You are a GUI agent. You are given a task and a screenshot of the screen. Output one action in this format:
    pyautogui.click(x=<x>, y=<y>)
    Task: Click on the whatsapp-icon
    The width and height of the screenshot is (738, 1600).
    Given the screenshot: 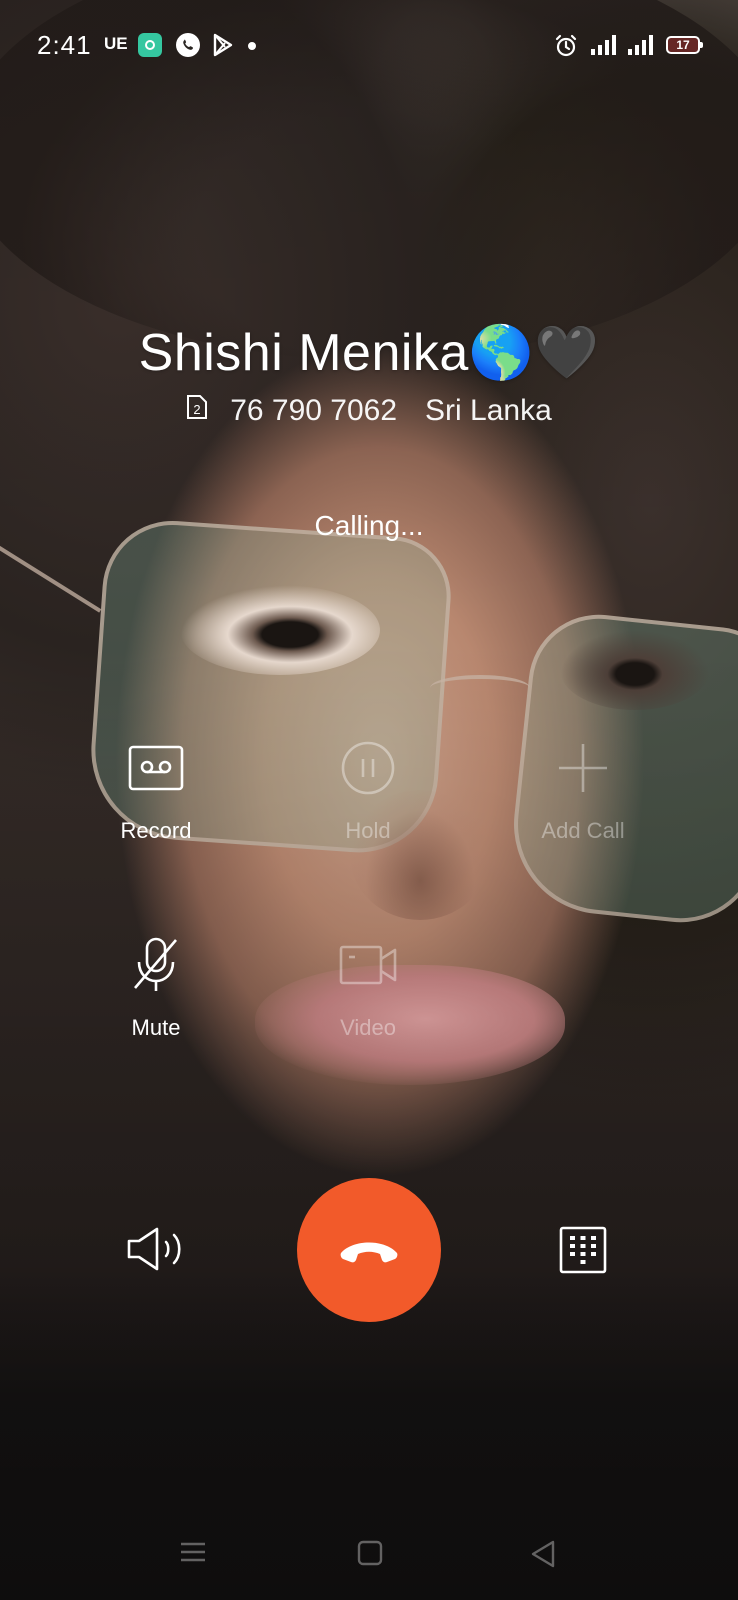 What is the action you would take?
    pyautogui.click(x=188, y=45)
    